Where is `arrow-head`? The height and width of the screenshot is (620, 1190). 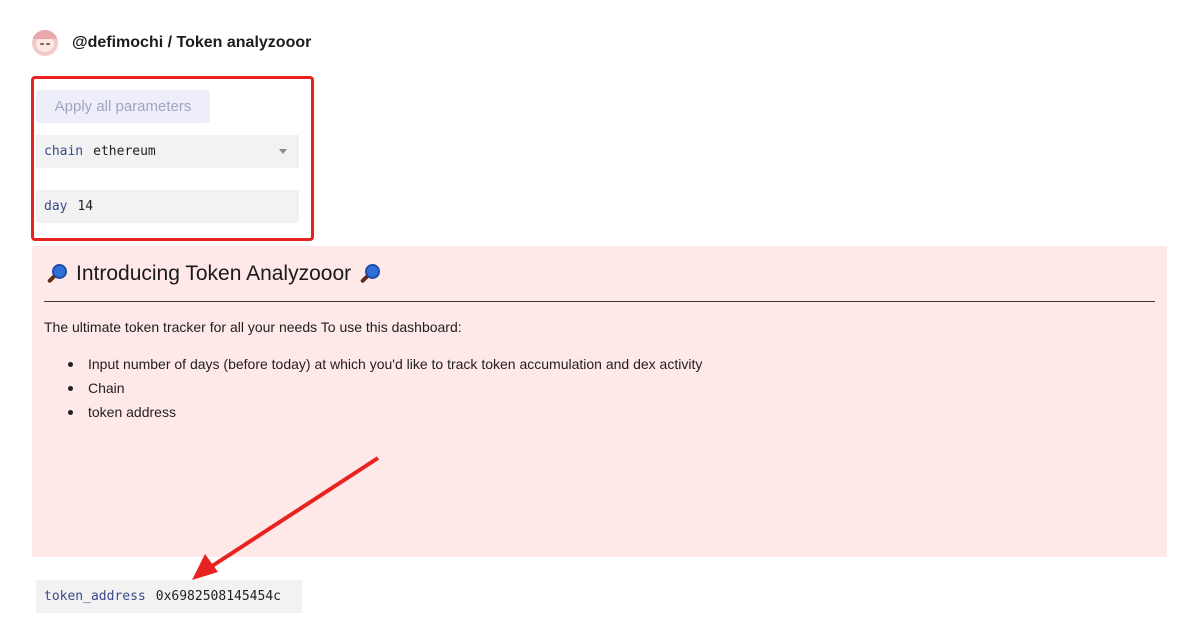
arrow-head is located at coordinates (205, 567).